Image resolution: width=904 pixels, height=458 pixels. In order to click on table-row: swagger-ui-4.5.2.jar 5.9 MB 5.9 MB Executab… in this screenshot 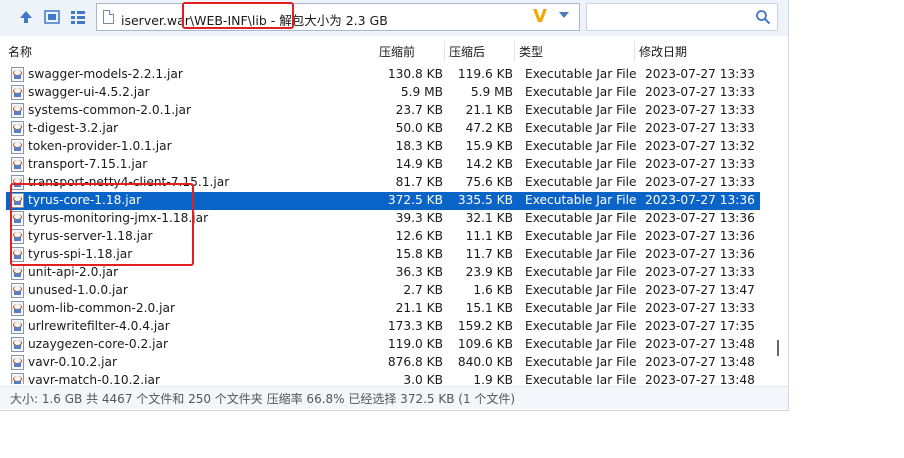, I will do `click(383, 93)`.